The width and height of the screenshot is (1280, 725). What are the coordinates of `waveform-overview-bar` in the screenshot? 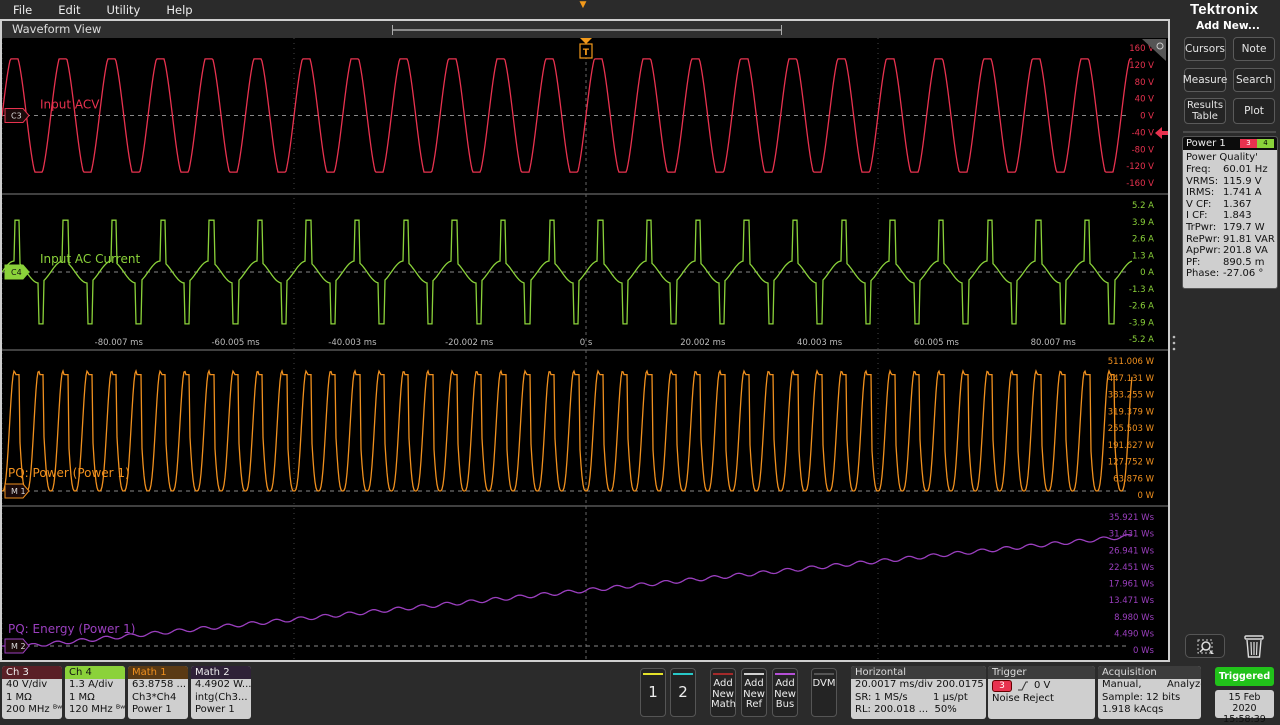 It's located at (587, 30).